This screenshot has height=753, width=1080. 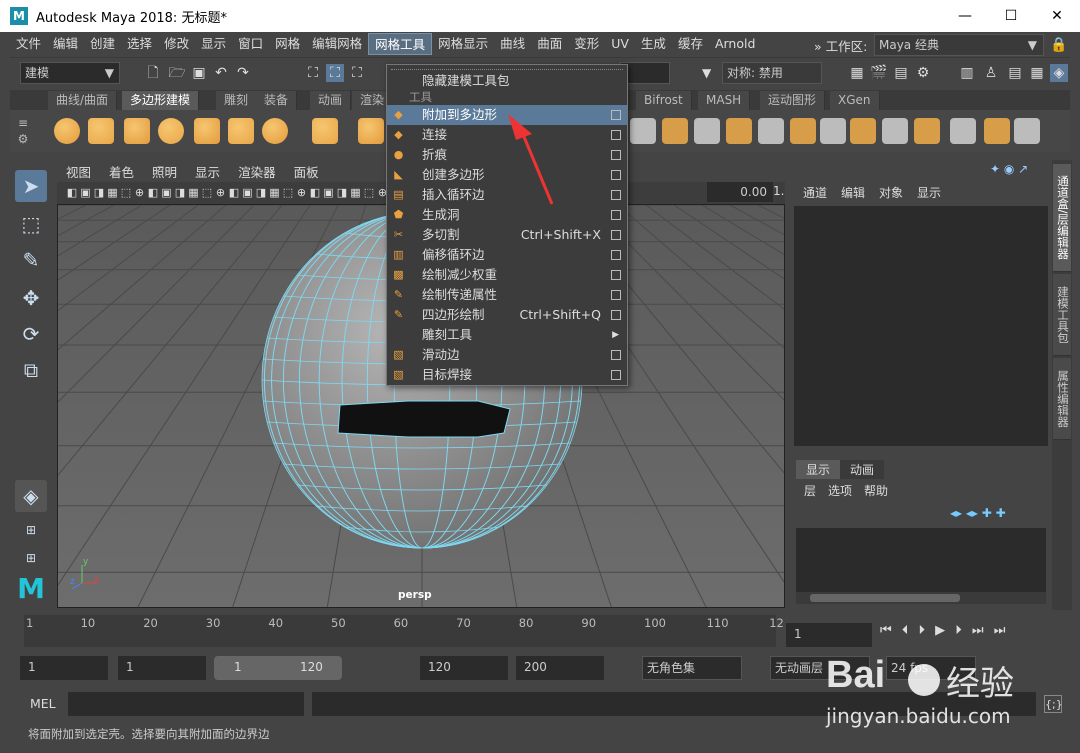 What do you see at coordinates (879, 73) in the screenshot?
I see `render-icon: 🎬` at bounding box center [879, 73].